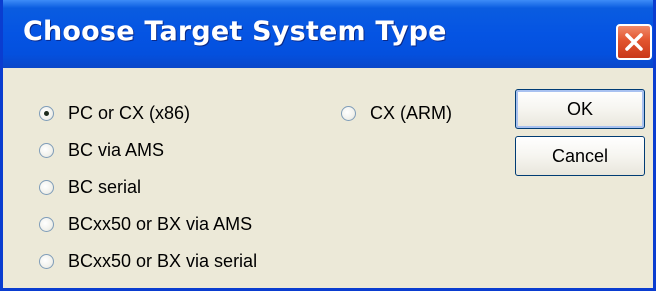 Image resolution: width=656 pixels, height=291 pixels. I want to click on radio-option-bc-via-ams: BC via AMS, so click(101, 150).